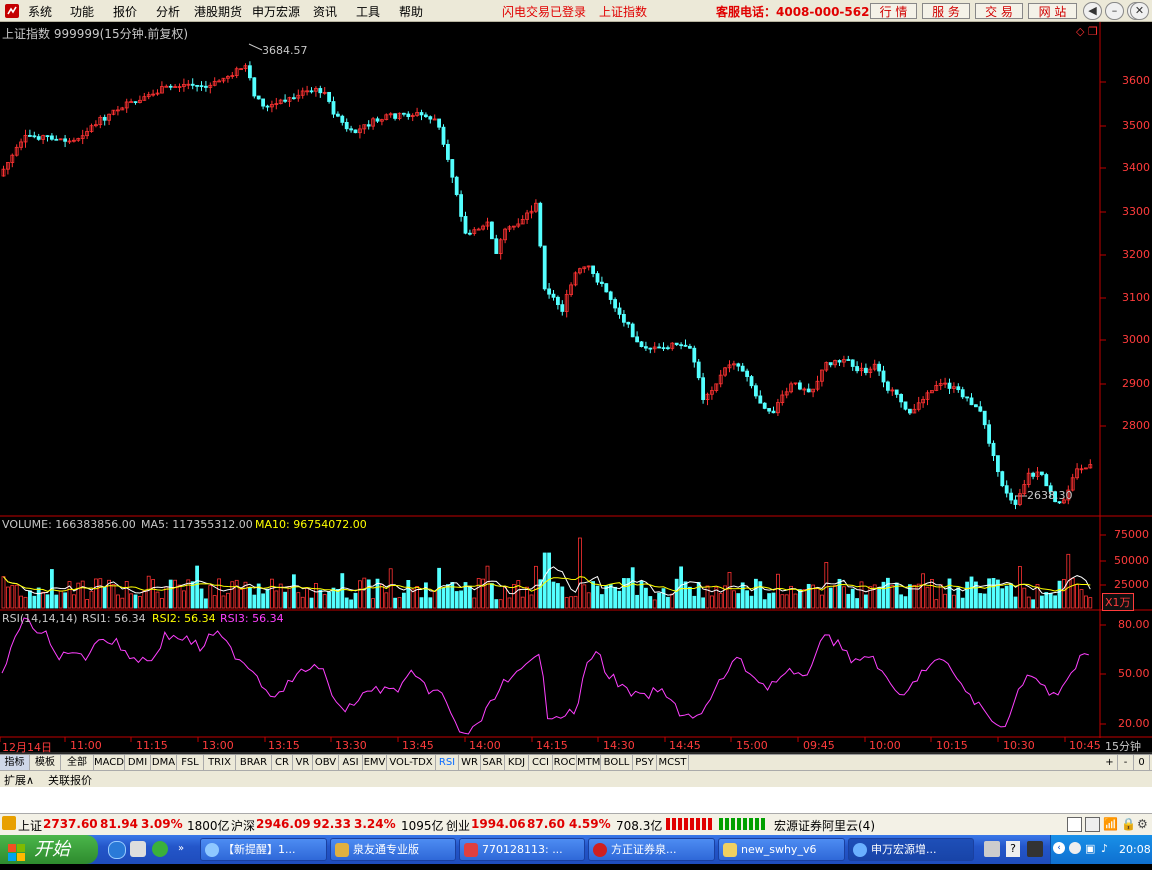  I want to click on indicator-tab-wr: WR, so click(470, 762).